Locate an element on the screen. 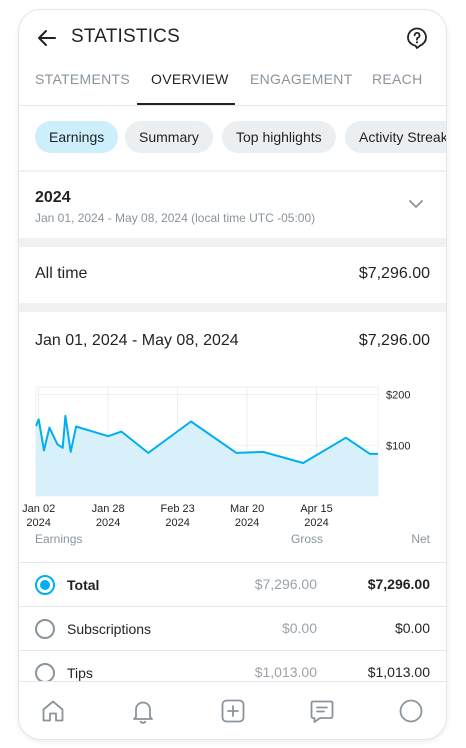 The width and height of the screenshot is (466, 748). plus-square-icon is located at coordinates (233, 711).